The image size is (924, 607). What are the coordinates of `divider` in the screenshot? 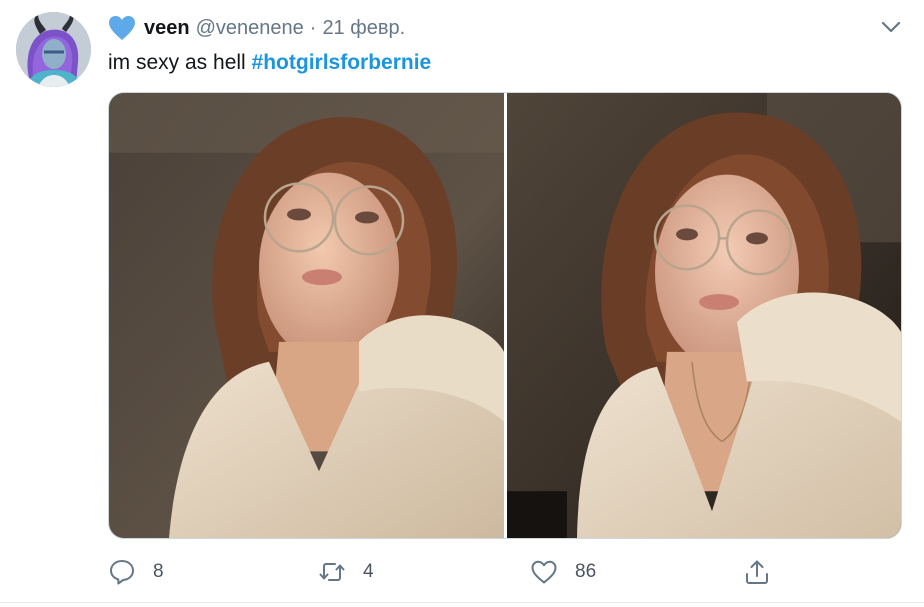 It's located at (462, 602).